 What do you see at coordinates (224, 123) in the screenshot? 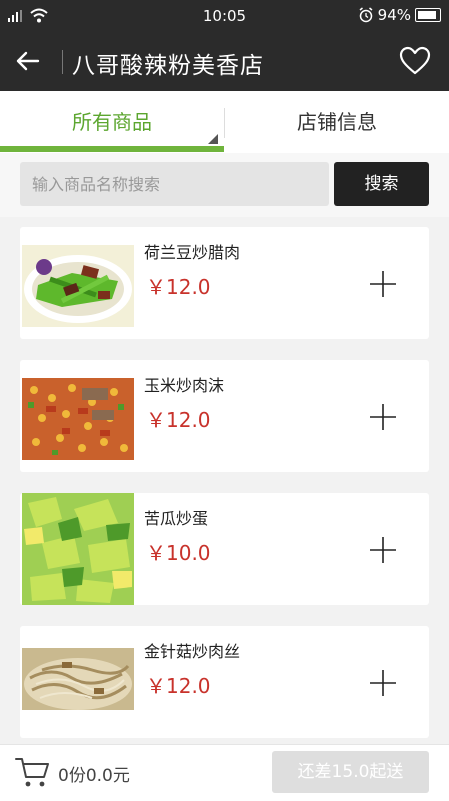
I see `tab-separator` at bounding box center [224, 123].